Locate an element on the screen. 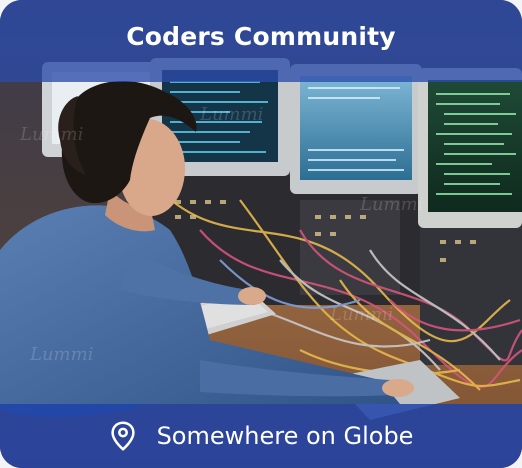 This screenshot has width=522, height=468. location-row: Somewhere on Globe is located at coordinates (261, 436).